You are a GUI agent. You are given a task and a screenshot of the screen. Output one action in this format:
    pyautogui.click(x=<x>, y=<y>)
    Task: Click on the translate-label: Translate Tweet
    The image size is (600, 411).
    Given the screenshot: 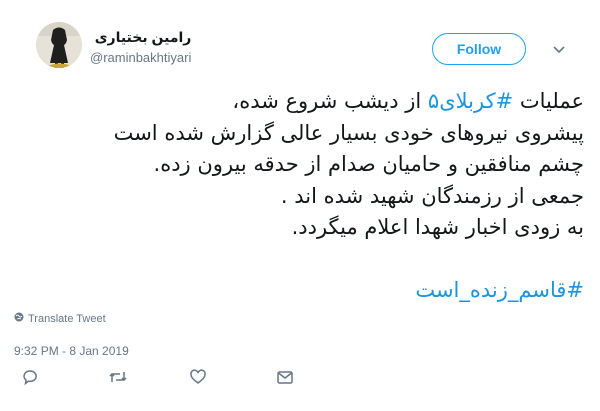 What is the action you would take?
    pyautogui.click(x=67, y=318)
    